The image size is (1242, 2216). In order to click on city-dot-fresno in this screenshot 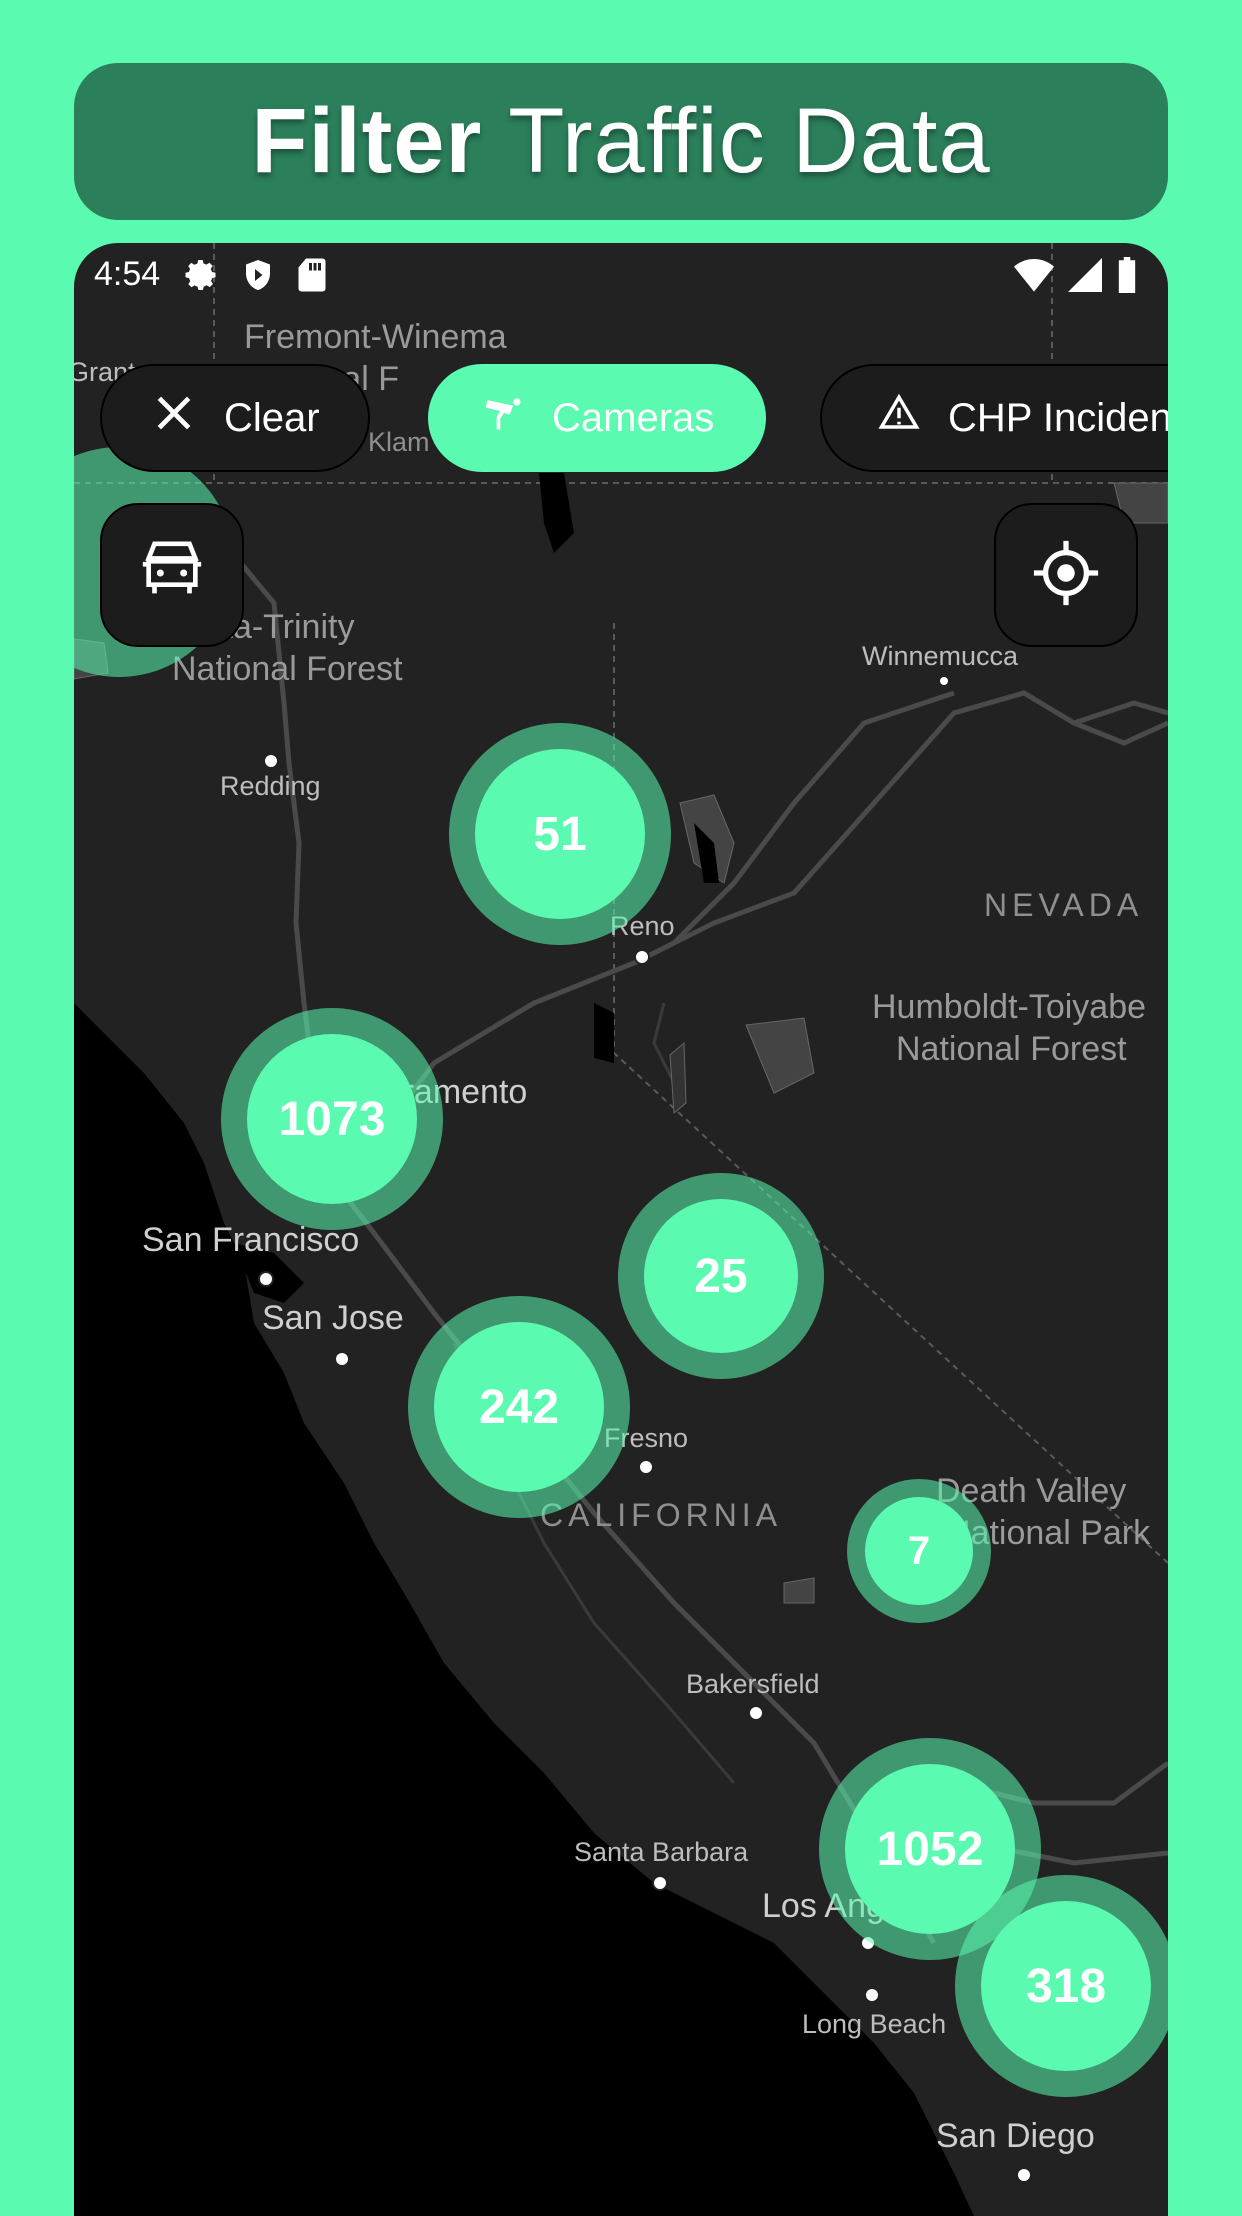, I will do `click(646, 1467)`.